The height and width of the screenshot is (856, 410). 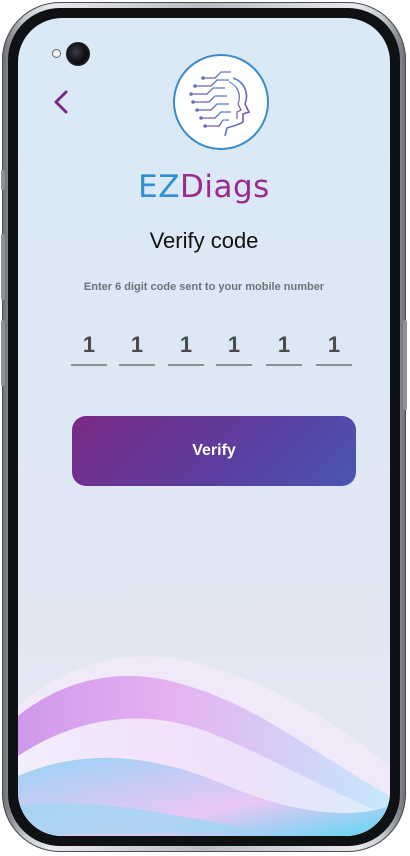 I want to click on brand-diags: Diags, so click(x=225, y=187).